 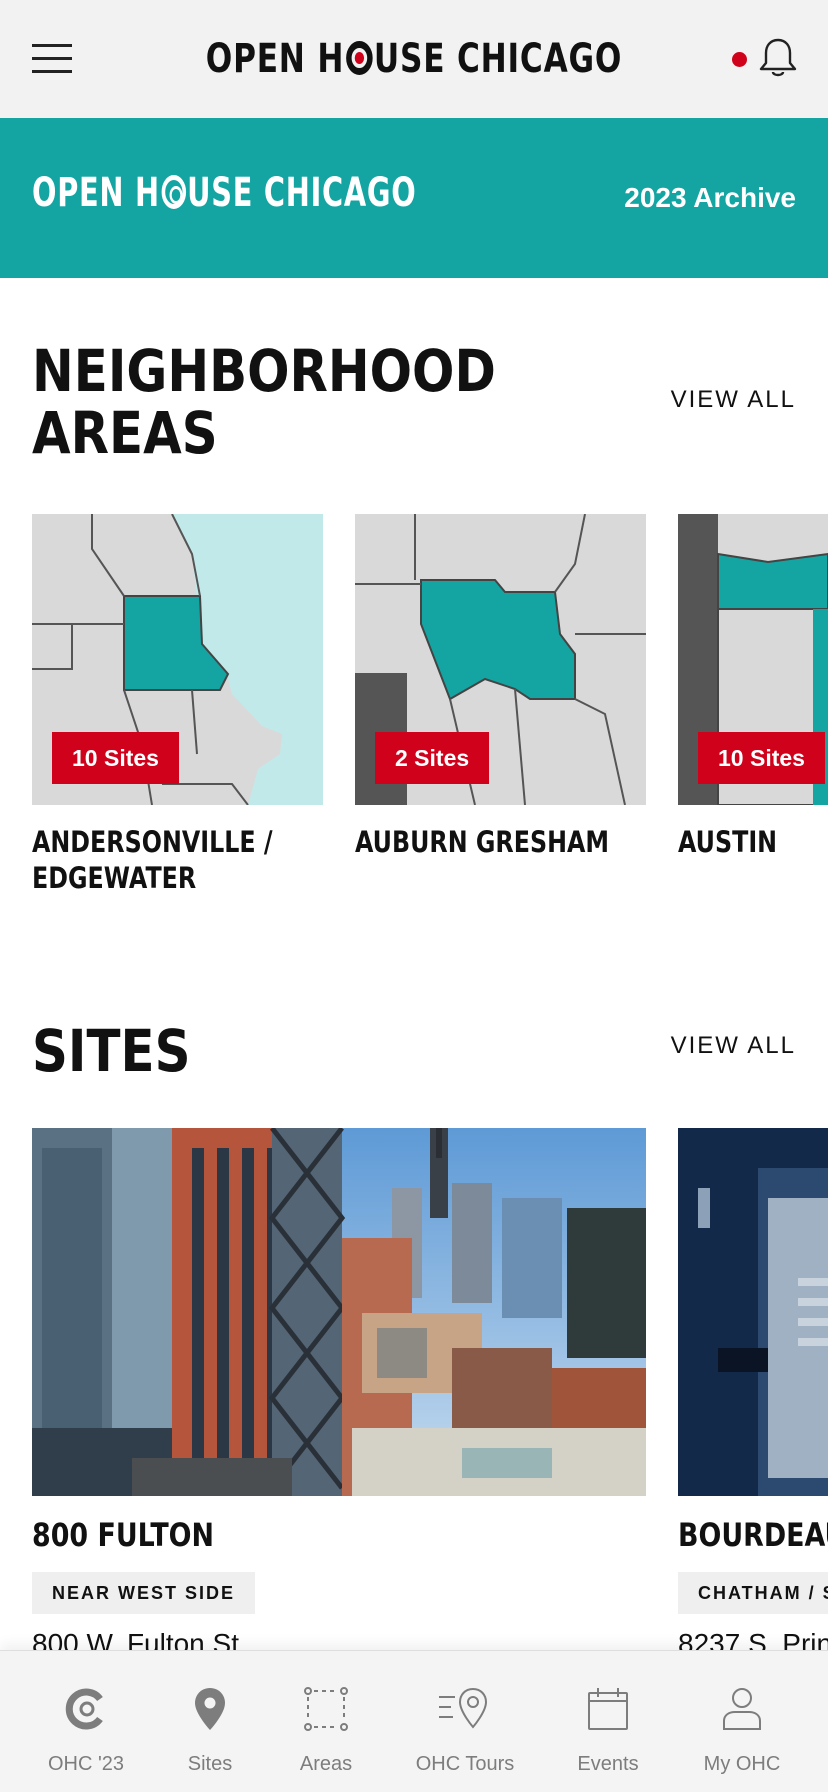 I want to click on calendar-icon, so click(x=608, y=1709).